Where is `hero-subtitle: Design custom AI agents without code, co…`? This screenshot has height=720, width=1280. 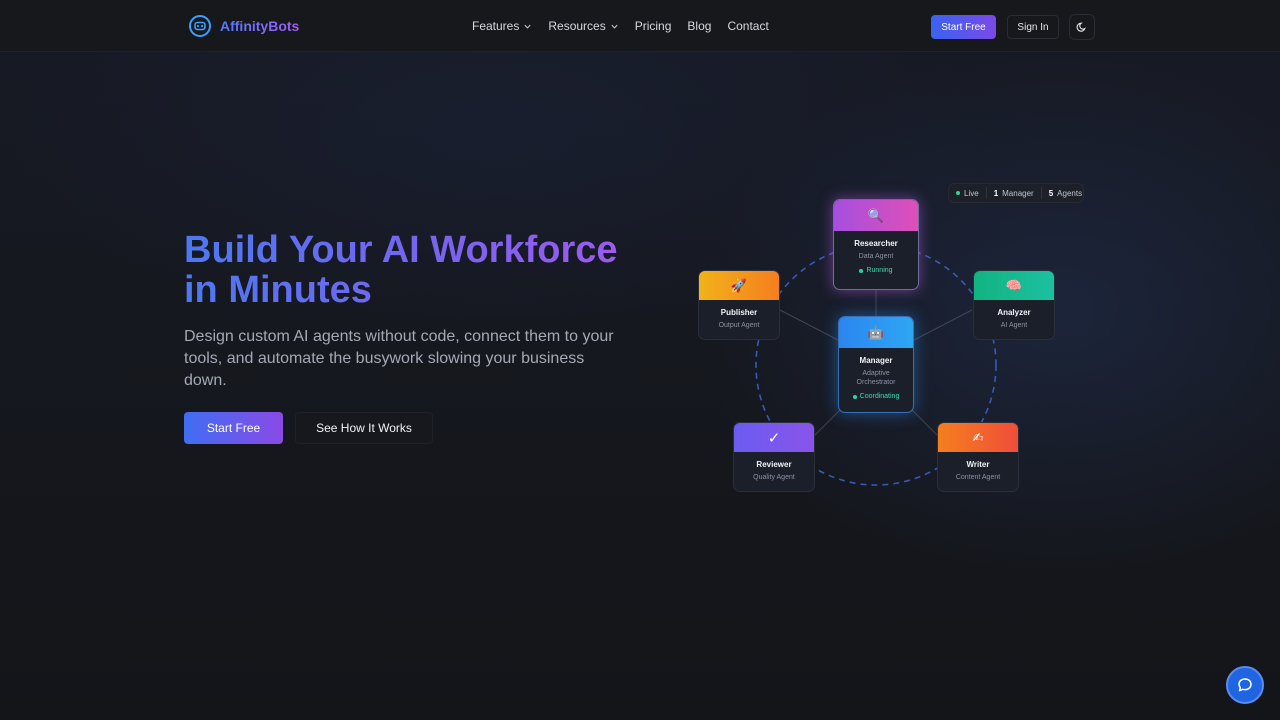 hero-subtitle: Design custom AI agents without code, co… is located at coordinates (399, 358).